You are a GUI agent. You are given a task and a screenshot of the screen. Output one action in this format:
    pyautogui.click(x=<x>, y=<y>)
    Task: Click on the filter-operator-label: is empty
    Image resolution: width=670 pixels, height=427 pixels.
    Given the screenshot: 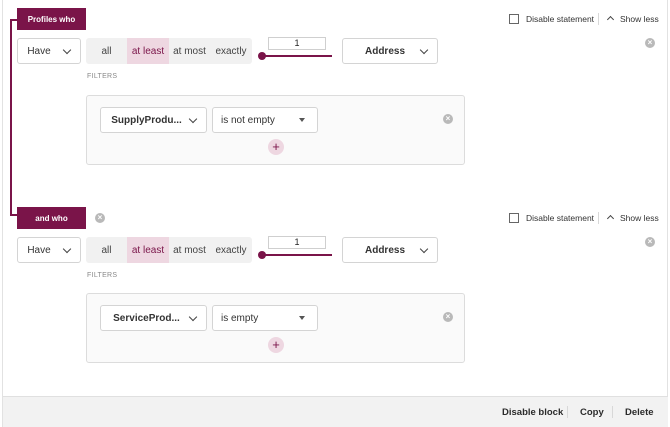 What is the action you would take?
    pyautogui.click(x=240, y=318)
    